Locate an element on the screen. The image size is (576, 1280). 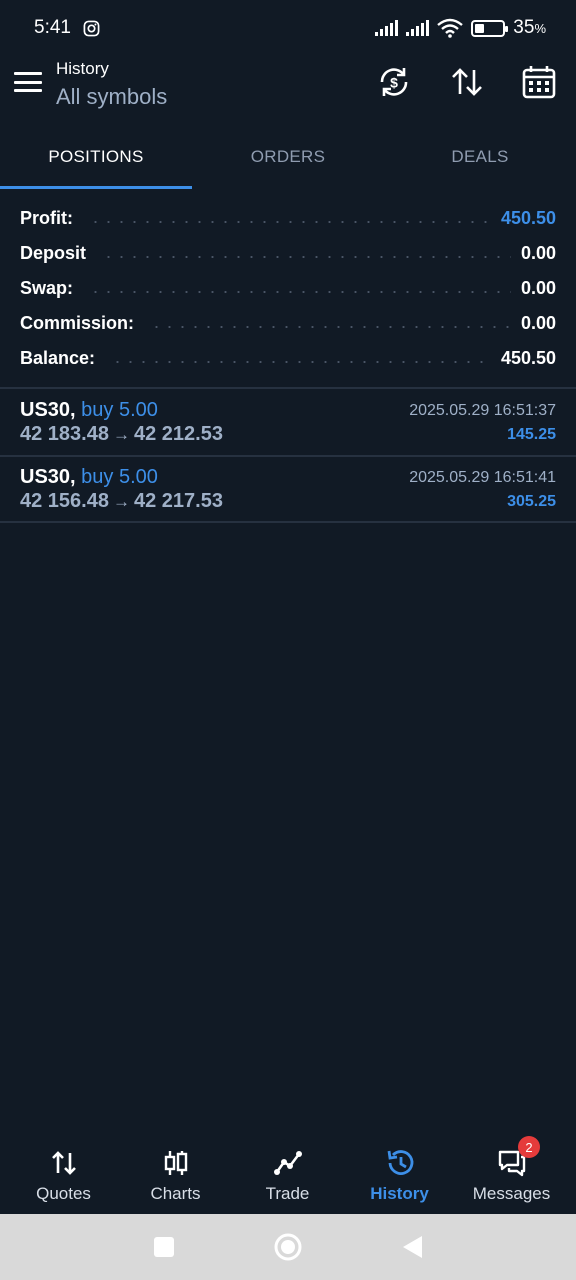
tab-positions: POSITIONS is located at coordinates (96, 157).